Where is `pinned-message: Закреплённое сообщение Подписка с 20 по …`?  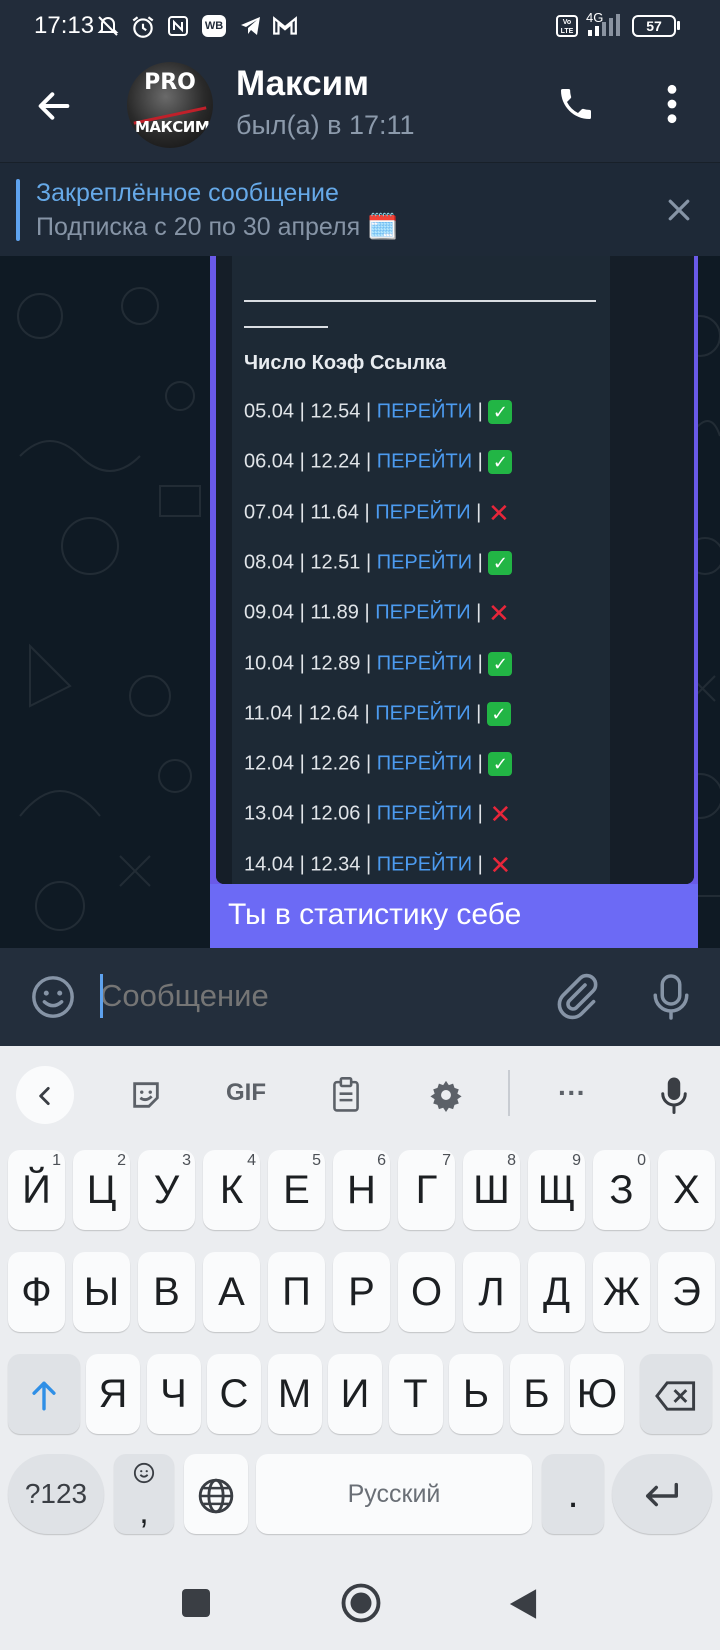 pinned-message: Закреплённое сообщение Подписка с 20 по … is located at coordinates (360, 209).